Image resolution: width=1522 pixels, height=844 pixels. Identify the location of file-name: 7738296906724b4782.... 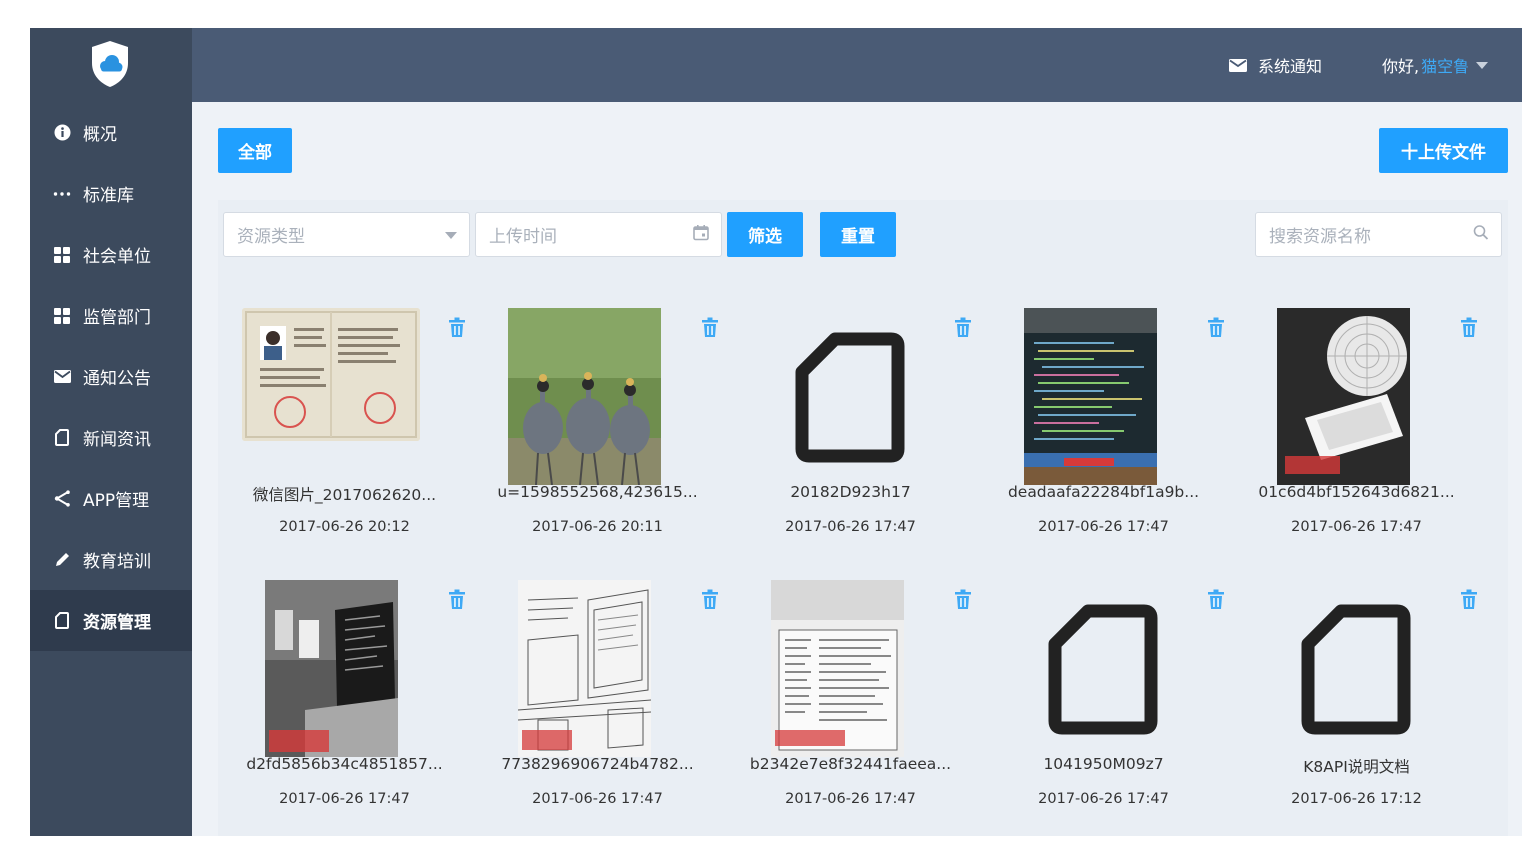
(597, 764).